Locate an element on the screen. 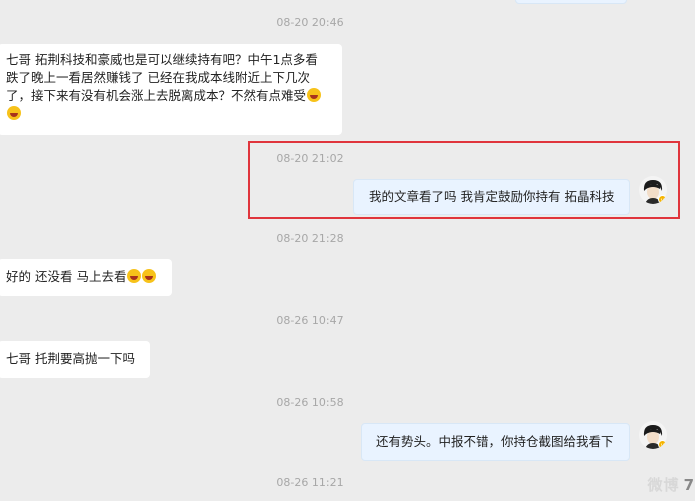 The width and height of the screenshot is (695, 501). timestamp: 08-20 20:46 is located at coordinates (310, 22).